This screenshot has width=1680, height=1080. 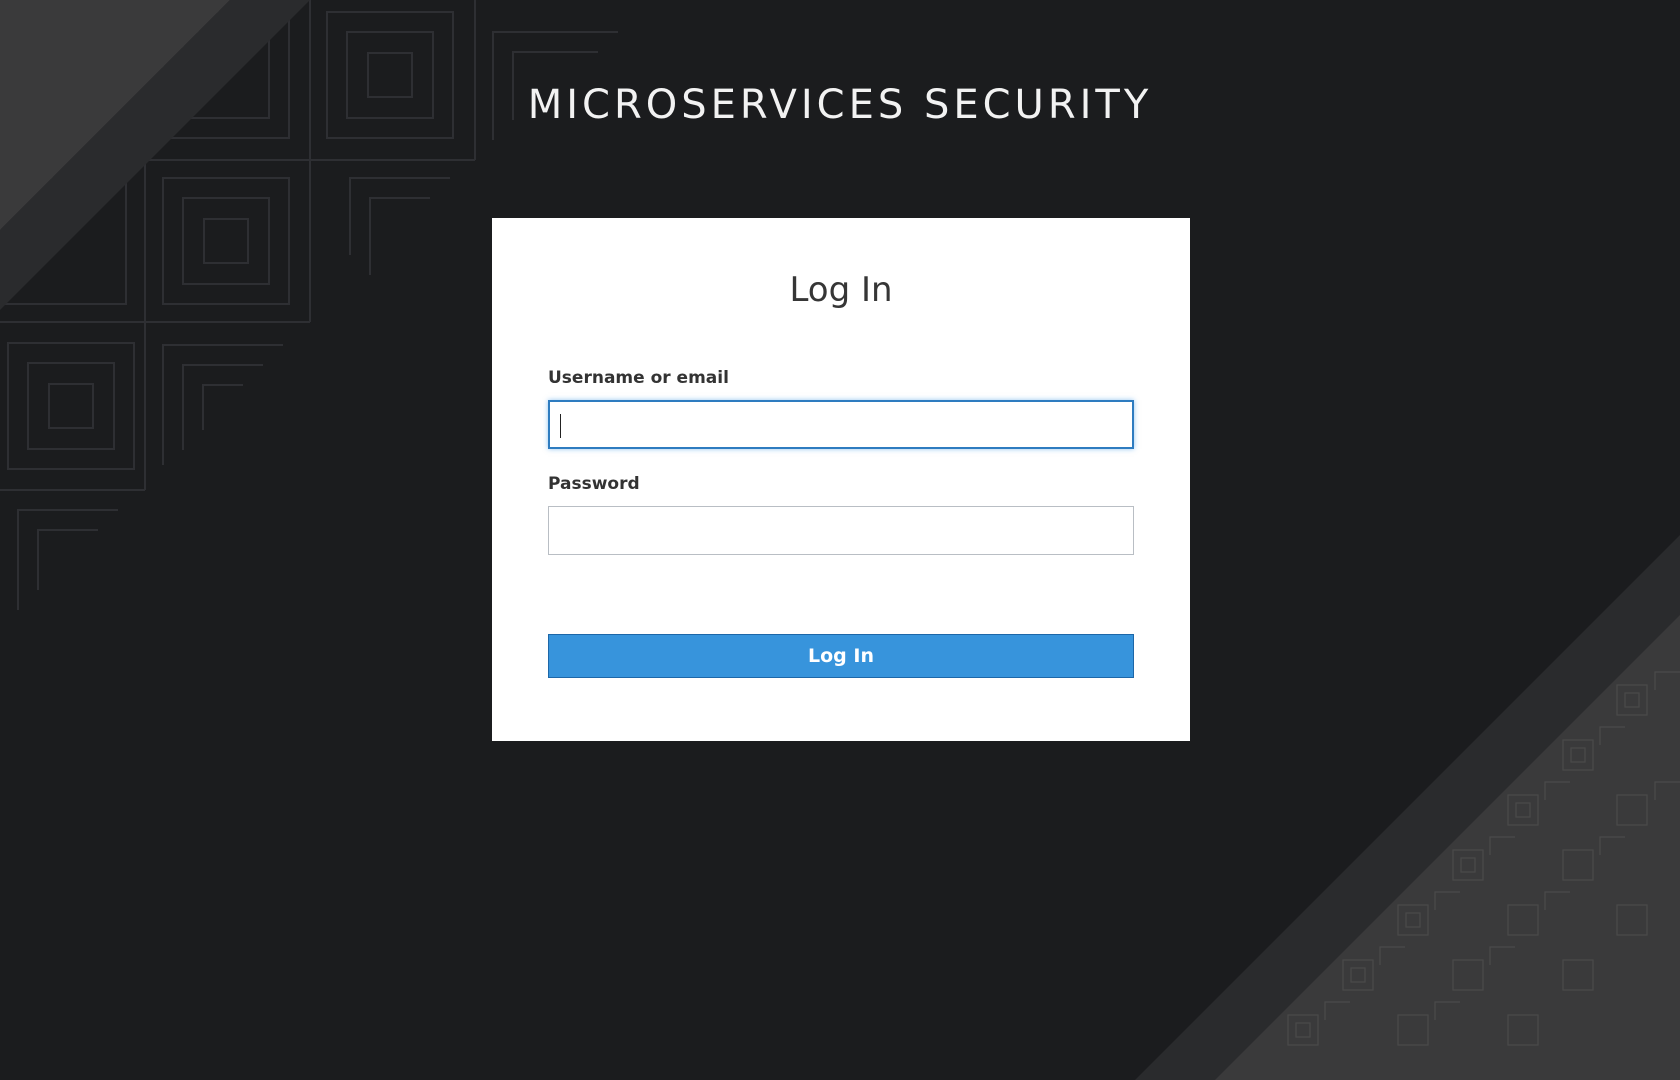 I want to click on password-input, so click(x=841, y=530).